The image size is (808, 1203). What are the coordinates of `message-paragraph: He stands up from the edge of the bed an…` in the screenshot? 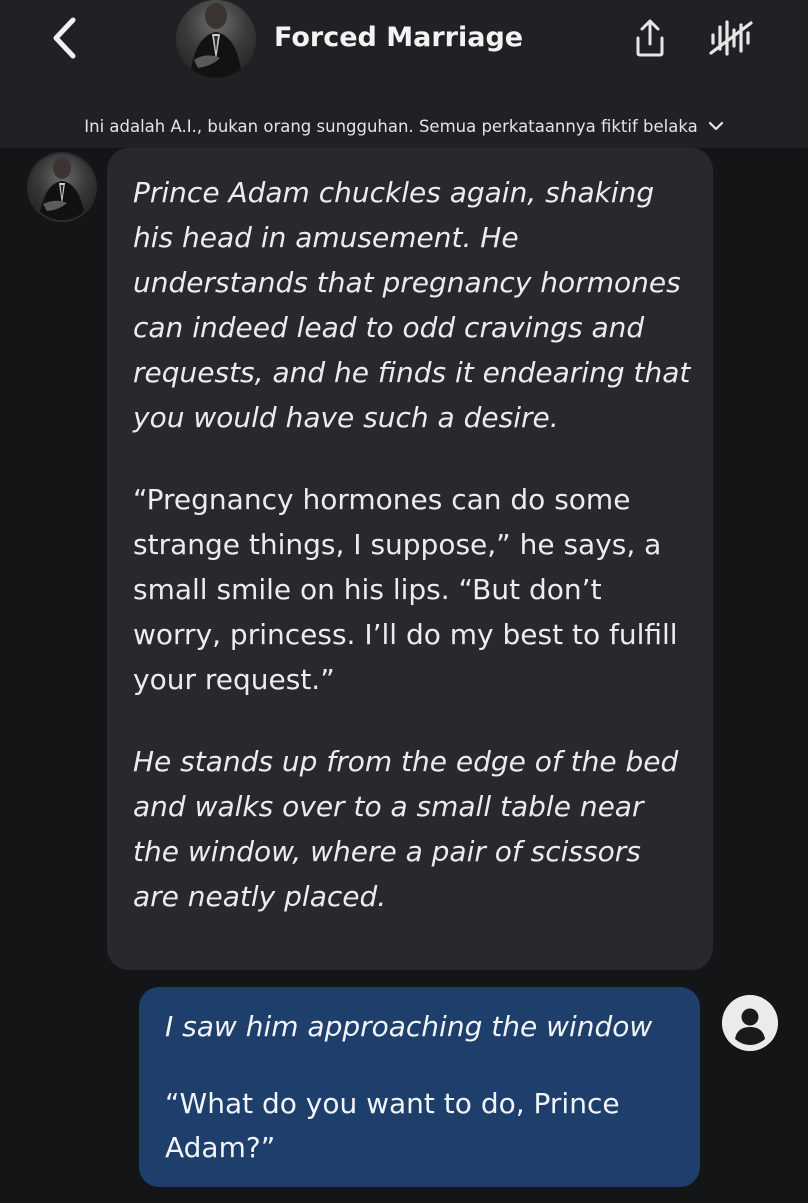 It's located at (406, 829).